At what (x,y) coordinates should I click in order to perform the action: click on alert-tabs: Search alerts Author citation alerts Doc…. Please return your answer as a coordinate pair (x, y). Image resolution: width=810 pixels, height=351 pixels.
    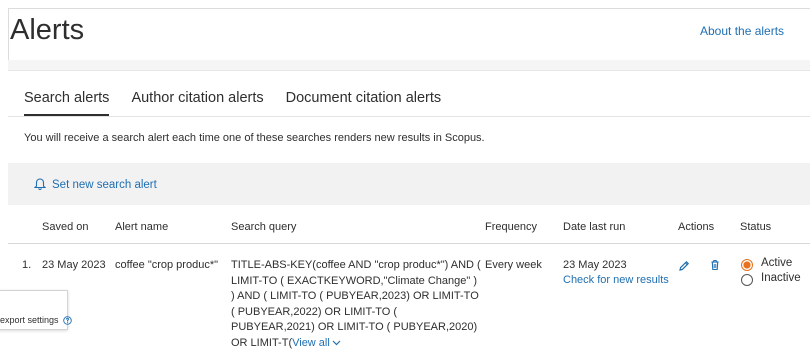
    Looking at the image, I should click on (243, 103).